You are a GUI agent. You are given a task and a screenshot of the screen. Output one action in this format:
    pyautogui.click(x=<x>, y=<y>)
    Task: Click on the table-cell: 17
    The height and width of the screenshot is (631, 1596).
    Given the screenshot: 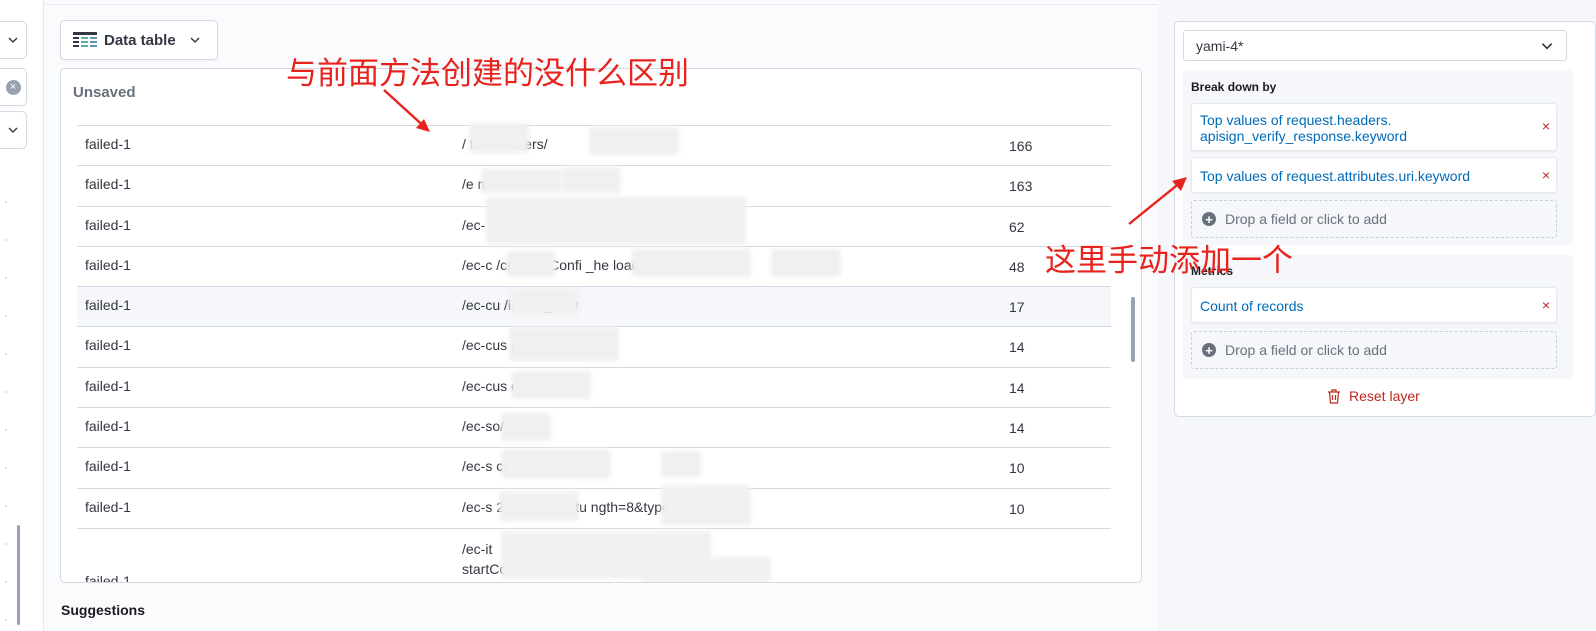 What is the action you would take?
    pyautogui.click(x=1017, y=307)
    